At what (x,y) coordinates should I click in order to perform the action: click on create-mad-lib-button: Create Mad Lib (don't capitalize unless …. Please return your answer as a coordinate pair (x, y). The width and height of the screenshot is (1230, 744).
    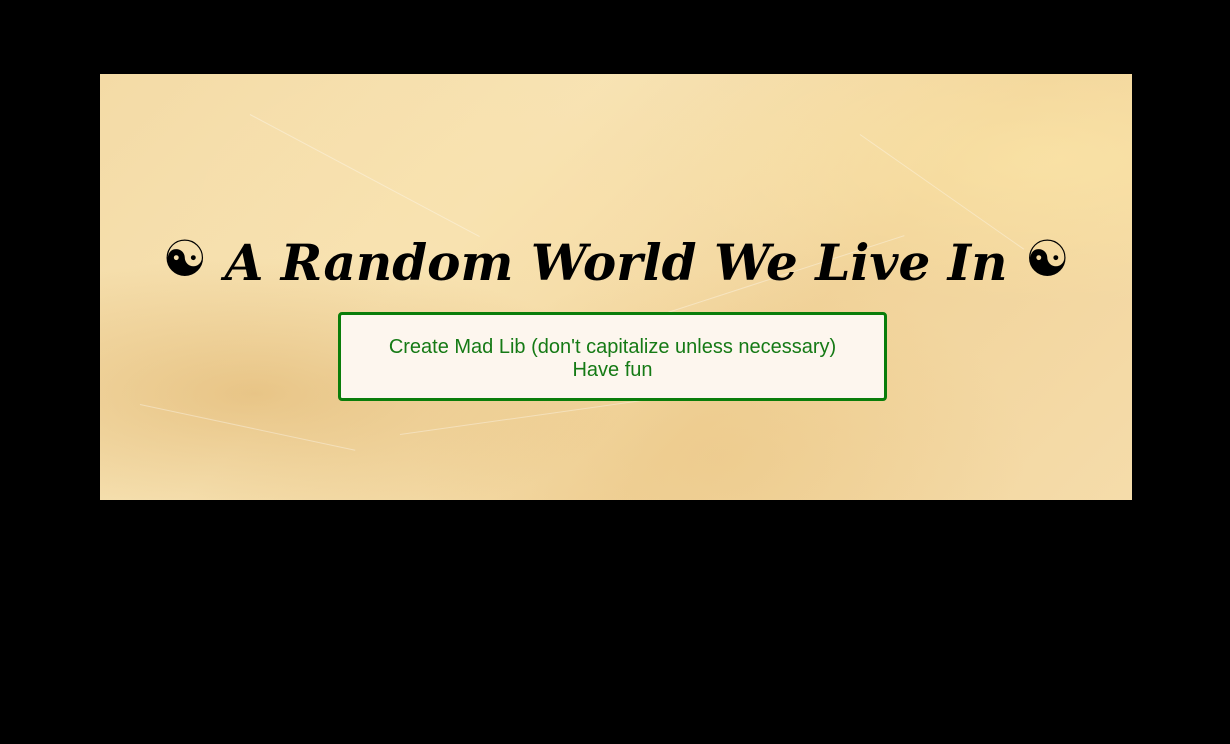
    Looking at the image, I should click on (612, 356).